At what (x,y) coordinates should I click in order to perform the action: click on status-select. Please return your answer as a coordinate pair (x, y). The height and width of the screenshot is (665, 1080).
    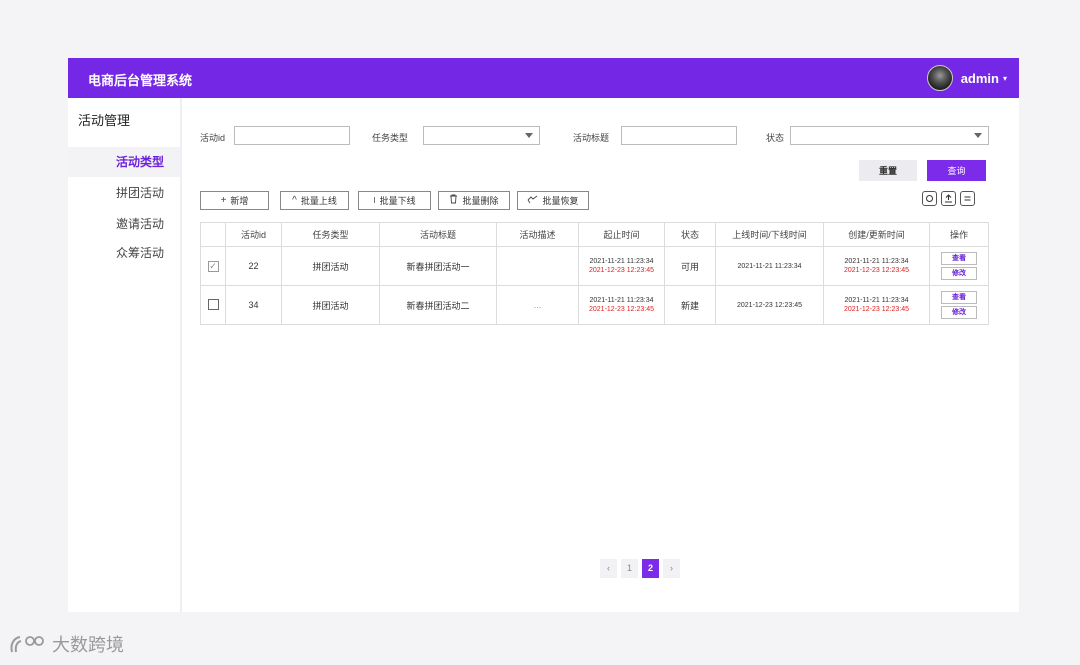
    Looking at the image, I should click on (889, 135).